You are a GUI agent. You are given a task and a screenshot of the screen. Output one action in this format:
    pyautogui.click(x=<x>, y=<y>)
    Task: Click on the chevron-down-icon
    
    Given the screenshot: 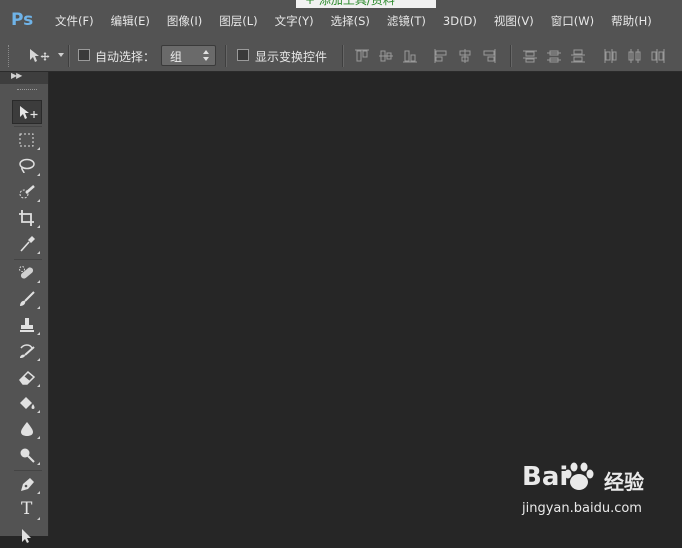 What is the action you would take?
    pyautogui.click(x=61, y=55)
    